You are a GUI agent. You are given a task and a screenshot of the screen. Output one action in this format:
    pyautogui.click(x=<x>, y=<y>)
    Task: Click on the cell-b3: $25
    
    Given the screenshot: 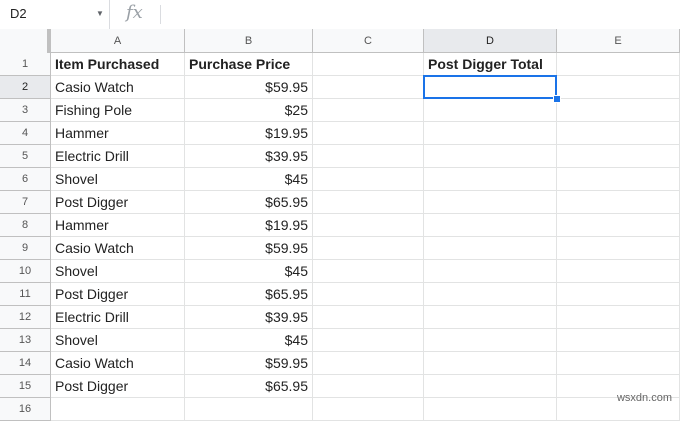 What is the action you would take?
    pyautogui.click(x=249, y=110)
    